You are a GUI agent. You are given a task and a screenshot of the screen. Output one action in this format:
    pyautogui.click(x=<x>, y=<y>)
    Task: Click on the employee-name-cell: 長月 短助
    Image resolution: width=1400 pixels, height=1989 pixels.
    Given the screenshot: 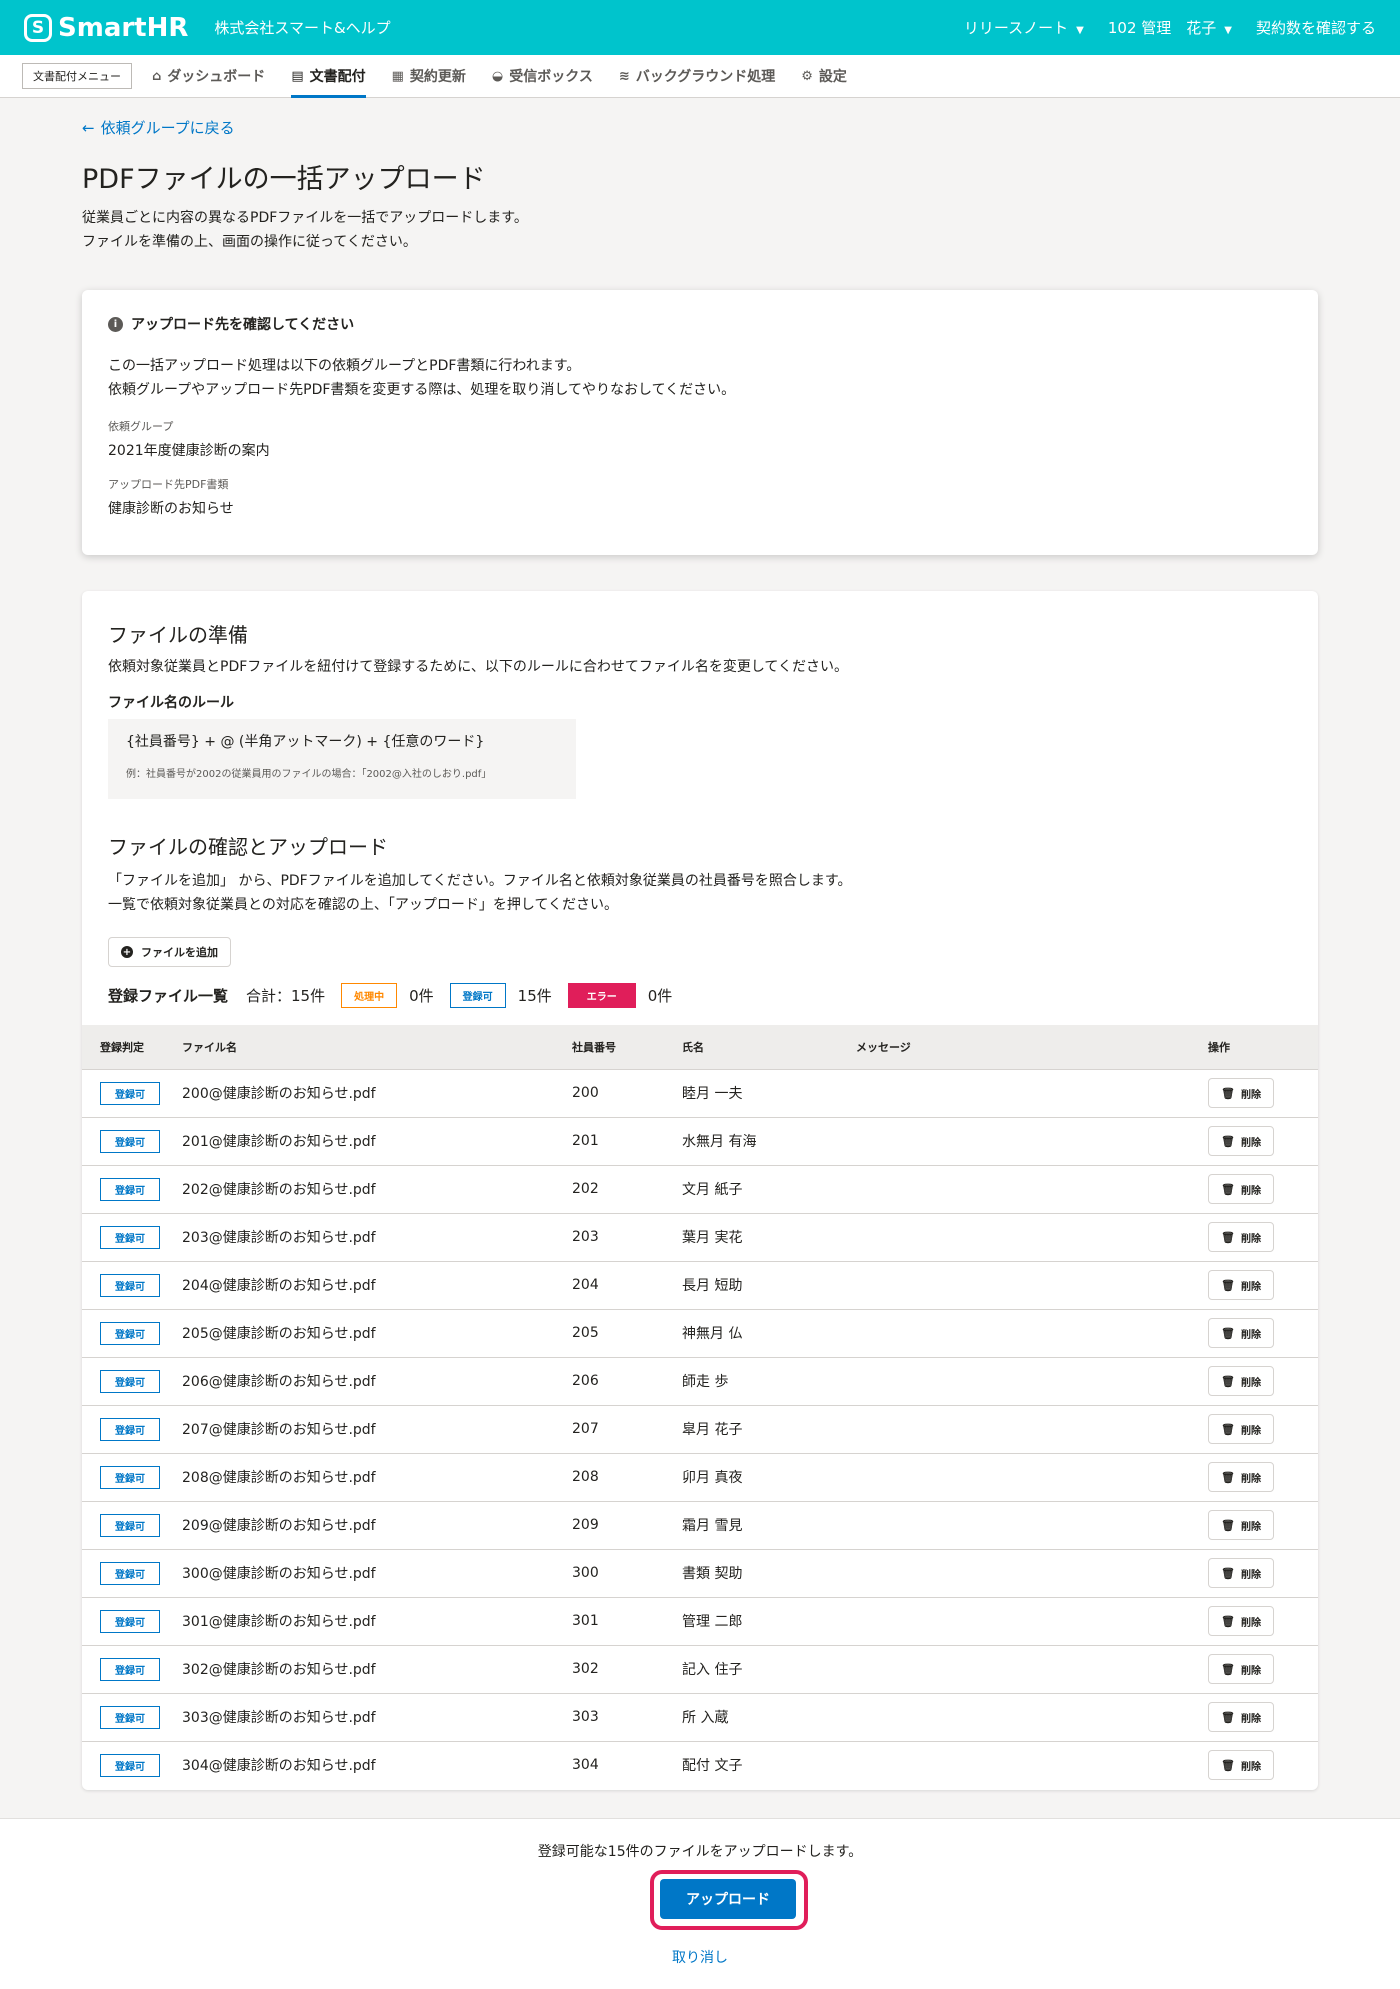 What is the action you would take?
    pyautogui.click(x=769, y=1284)
    